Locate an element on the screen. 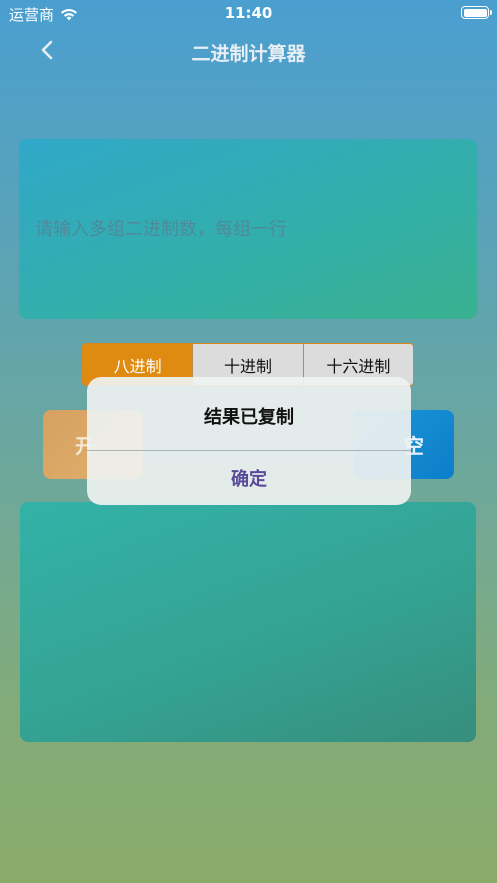 This screenshot has width=497, height=883. alert-title: 结果已复制 is located at coordinates (249, 417).